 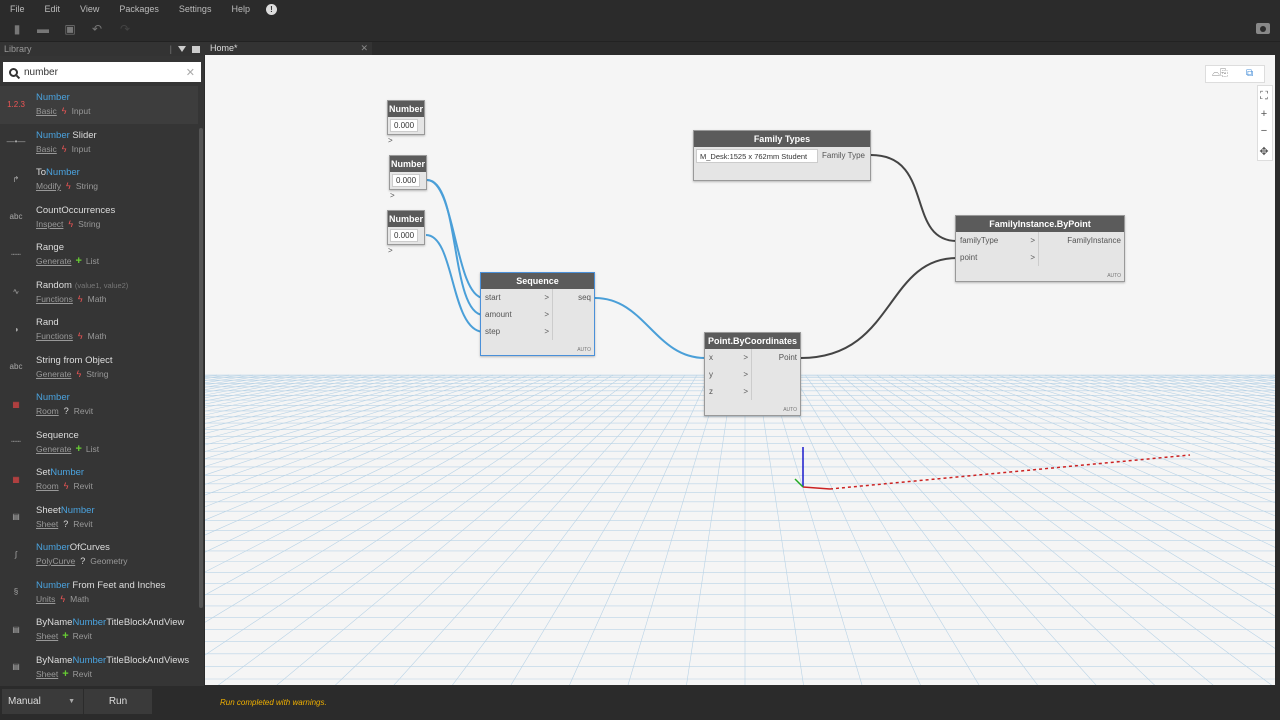 I want to click on name-part: Sheet, so click(x=48, y=510).